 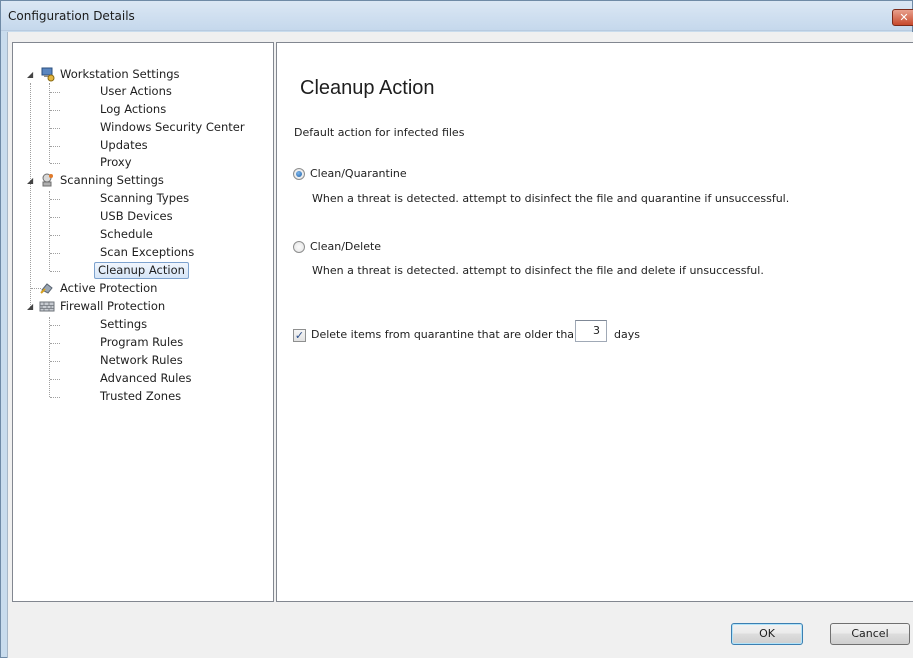 What do you see at coordinates (902, 17) in the screenshot?
I see `close-button: ✕` at bounding box center [902, 17].